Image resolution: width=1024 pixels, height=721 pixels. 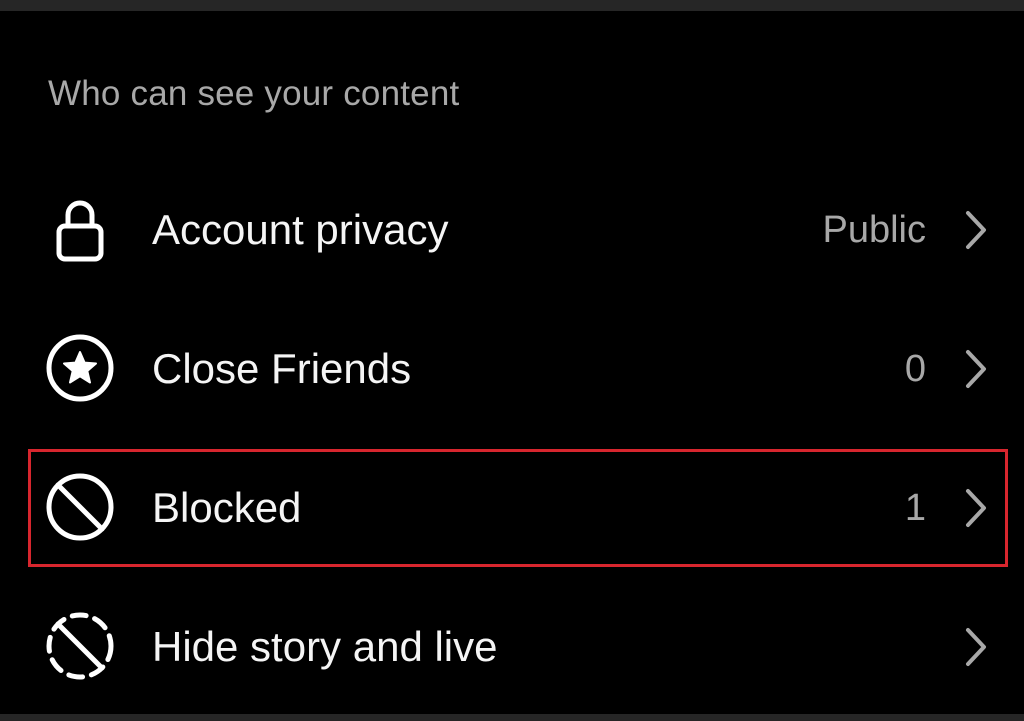 What do you see at coordinates (325, 646) in the screenshot?
I see `hide-story-label: Hide story and live` at bounding box center [325, 646].